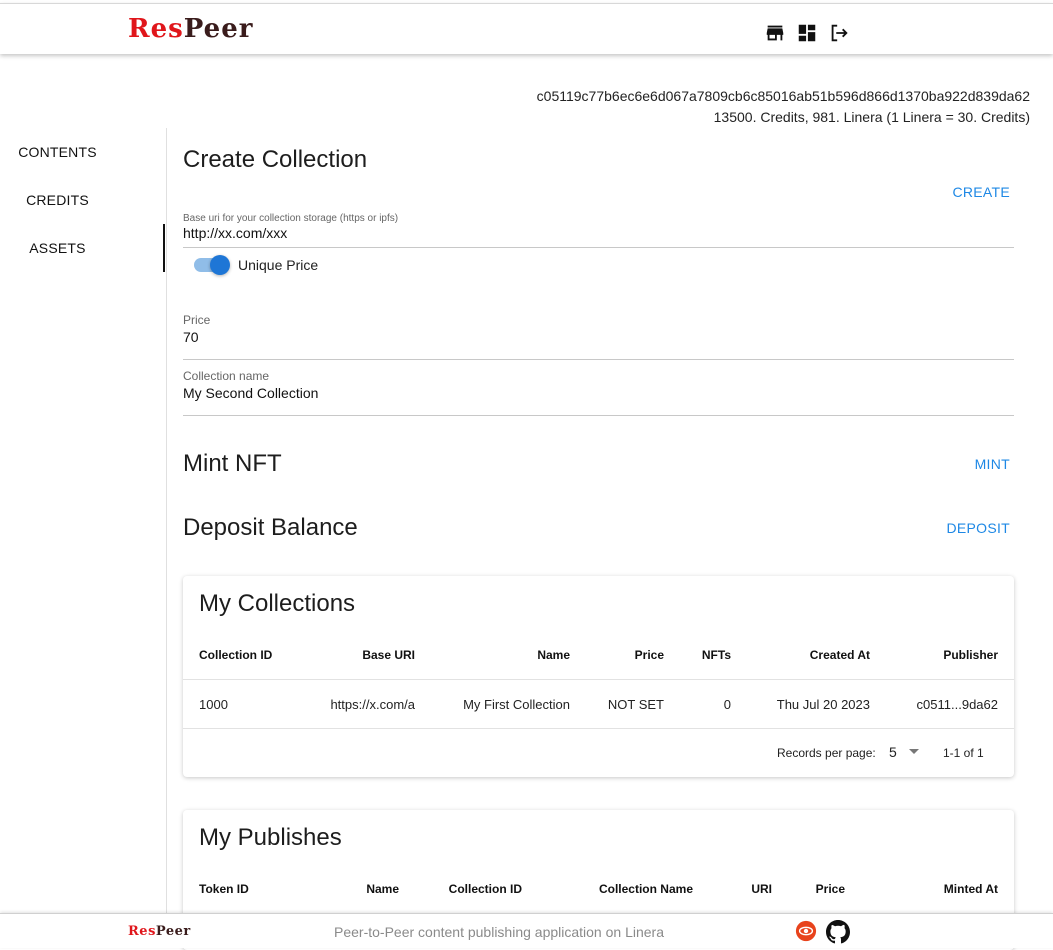 Image resolution: width=1053 pixels, height=950 pixels. What do you see at coordinates (213, 704) in the screenshot?
I see `table-cell: 1000` at bounding box center [213, 704].